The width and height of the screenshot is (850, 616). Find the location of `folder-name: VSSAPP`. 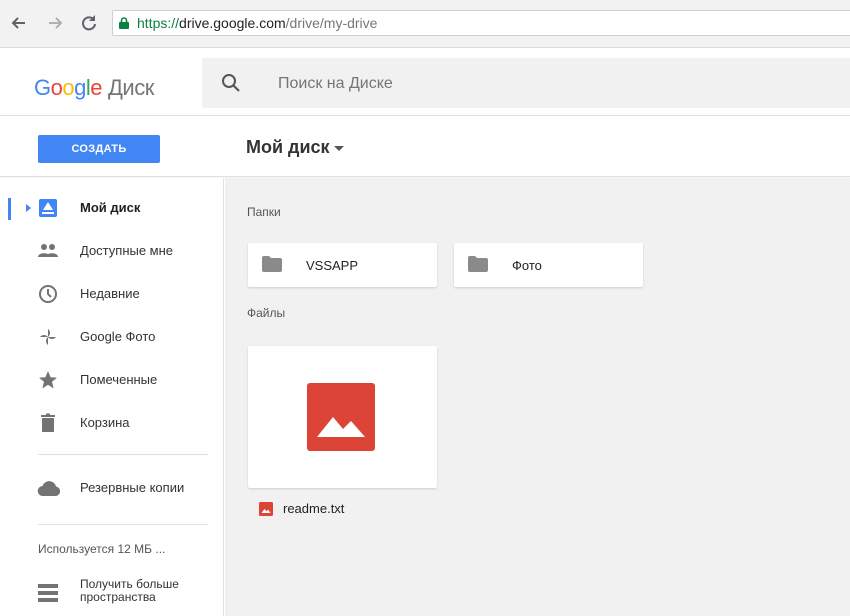

folder-name: VSSAPP is located at coordinates (332, 265).